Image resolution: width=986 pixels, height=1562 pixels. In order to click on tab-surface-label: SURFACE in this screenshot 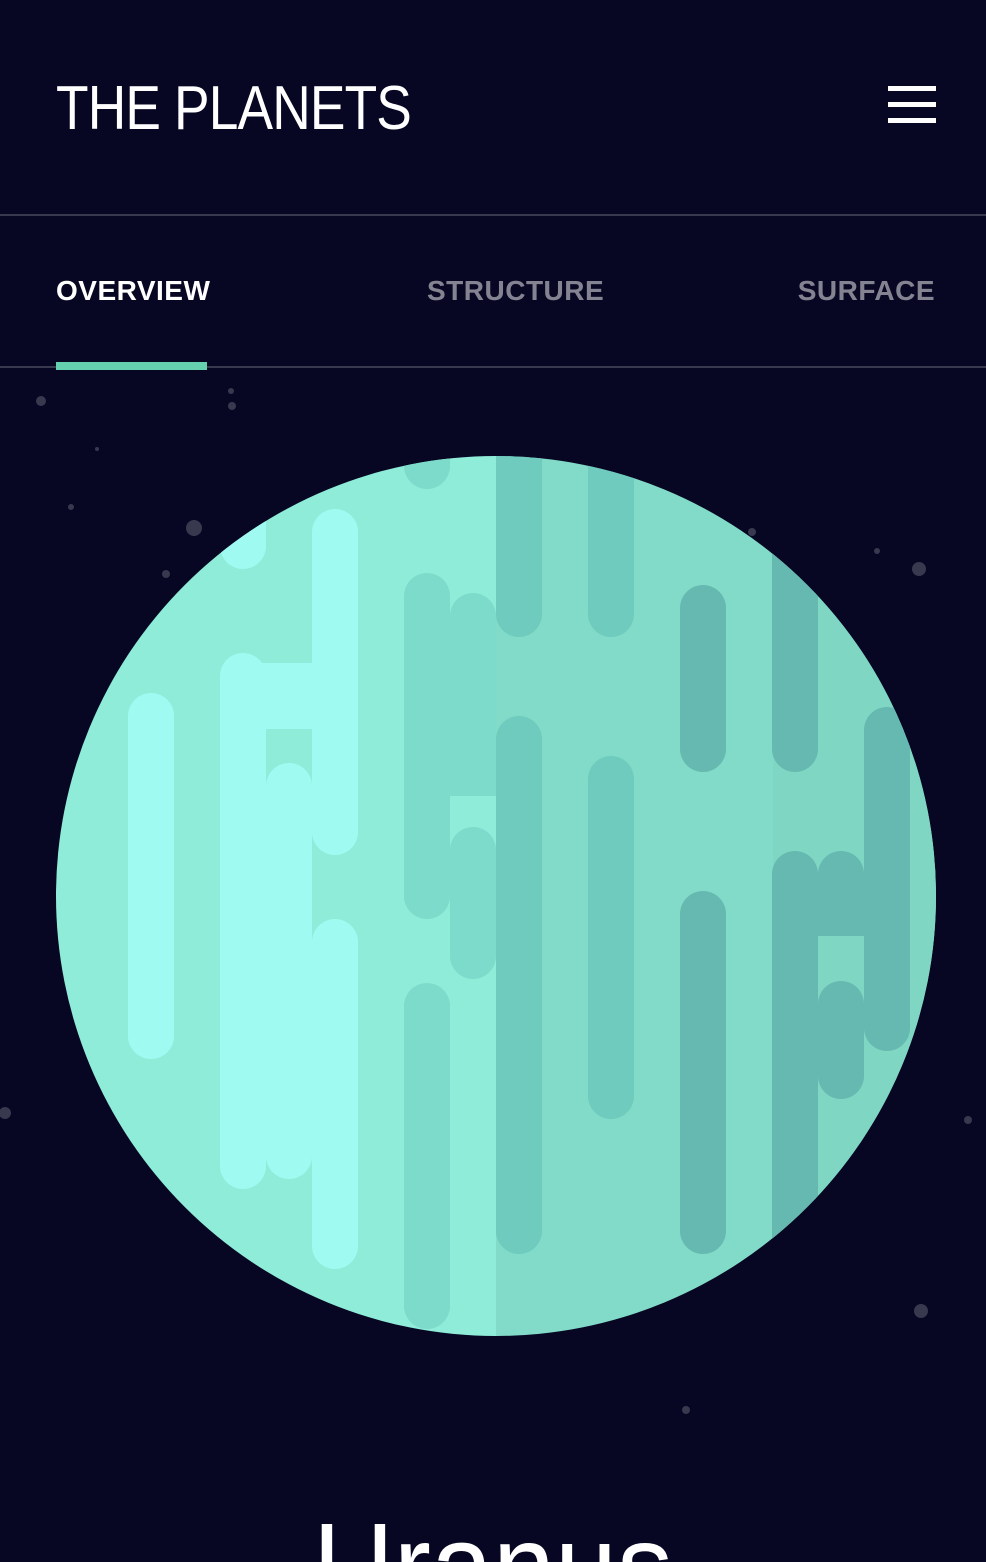, I will do `click(866, 290)`.